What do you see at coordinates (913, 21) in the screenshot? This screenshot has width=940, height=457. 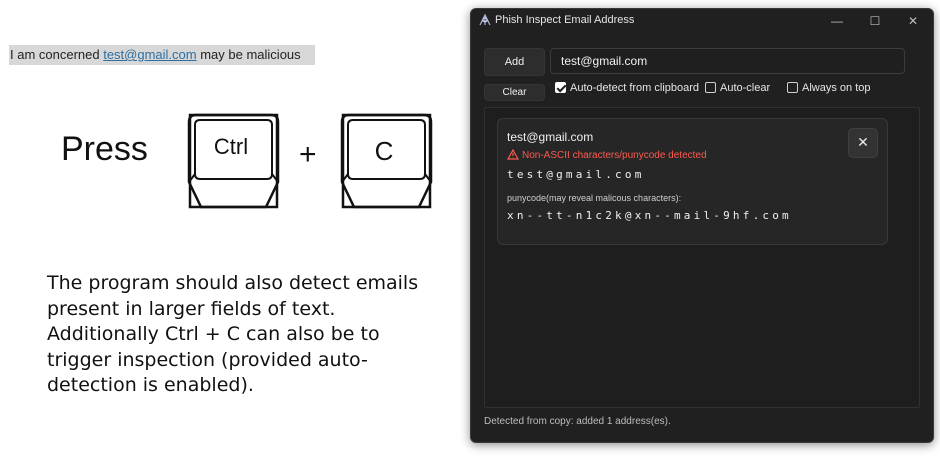 I see `close-icon: ✕` at bounding box center [913, 21].